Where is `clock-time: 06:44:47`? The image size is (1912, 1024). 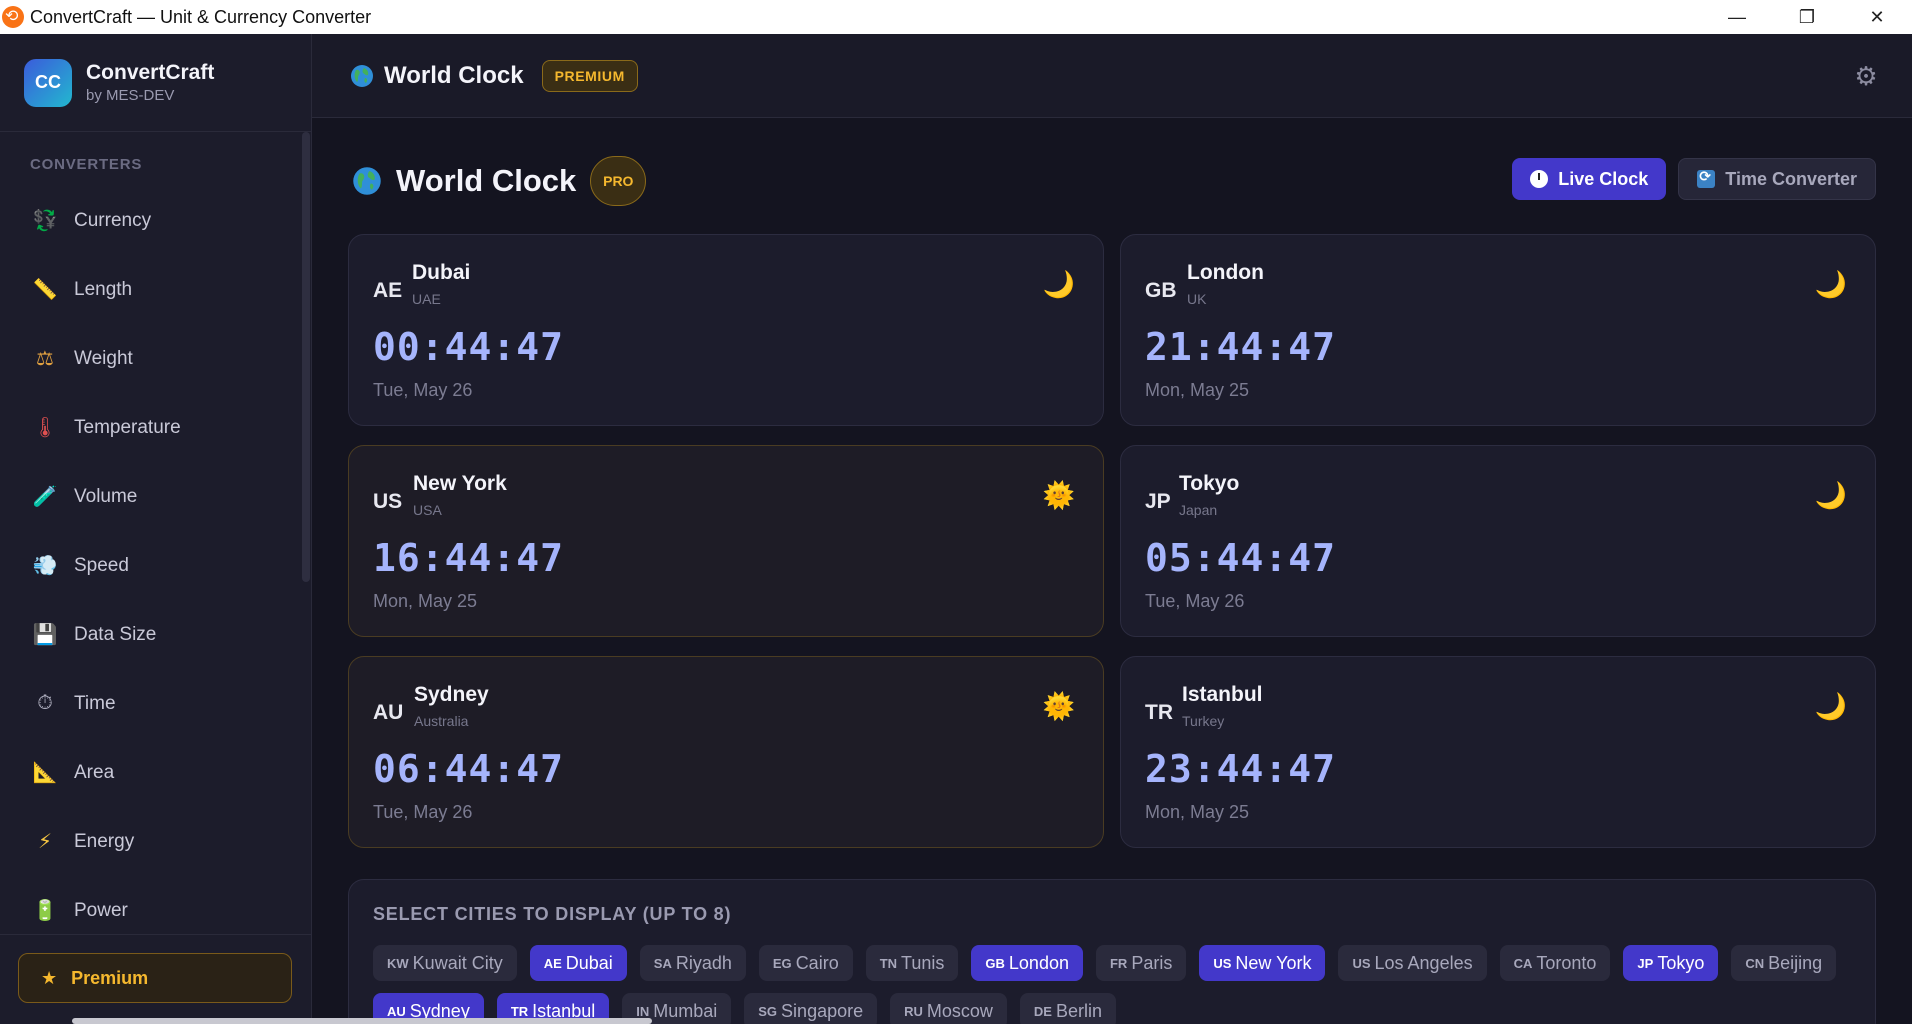
clock-time: 06:44:47 is located at coordinates (469, 769).